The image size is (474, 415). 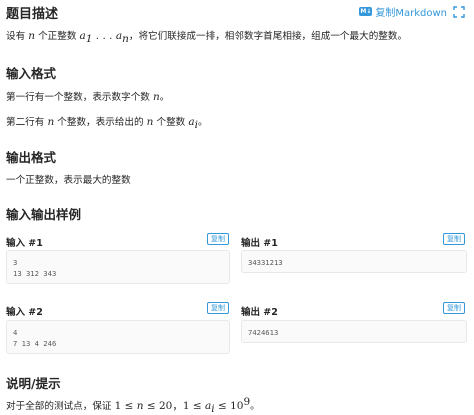 What do you see at coordinates (454, 308) in the screenshot?
I see `sample-2-output-copy-button: 复制` at bounding box center [454, 308].